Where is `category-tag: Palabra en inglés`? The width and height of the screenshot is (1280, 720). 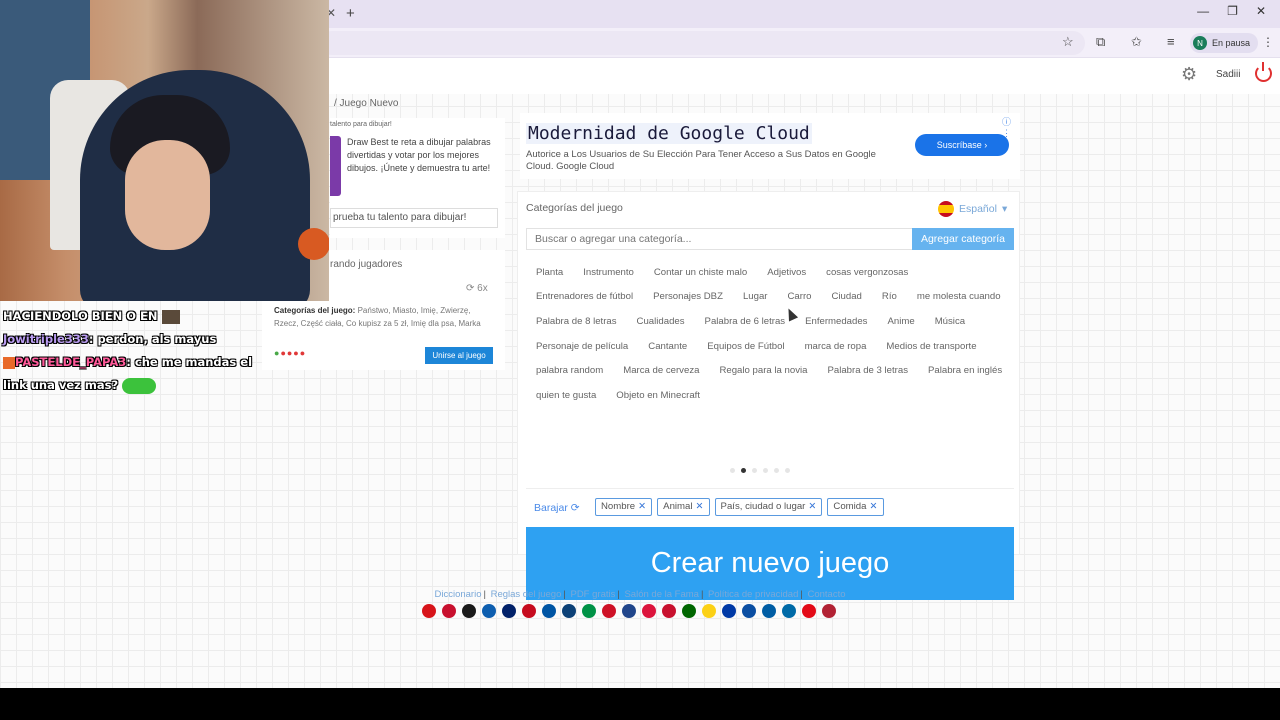 category-tag: Palabra en inglés is located at coordinates (965, 370).